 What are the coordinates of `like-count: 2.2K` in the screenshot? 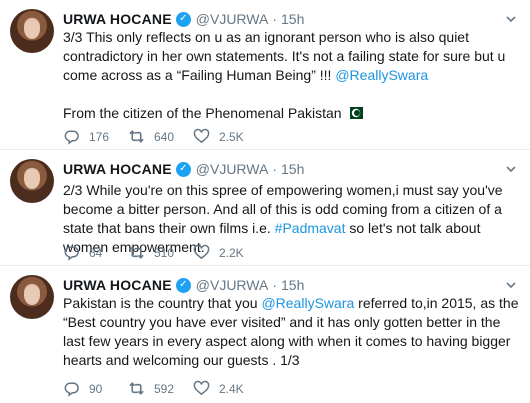 It's located at (231, 252).